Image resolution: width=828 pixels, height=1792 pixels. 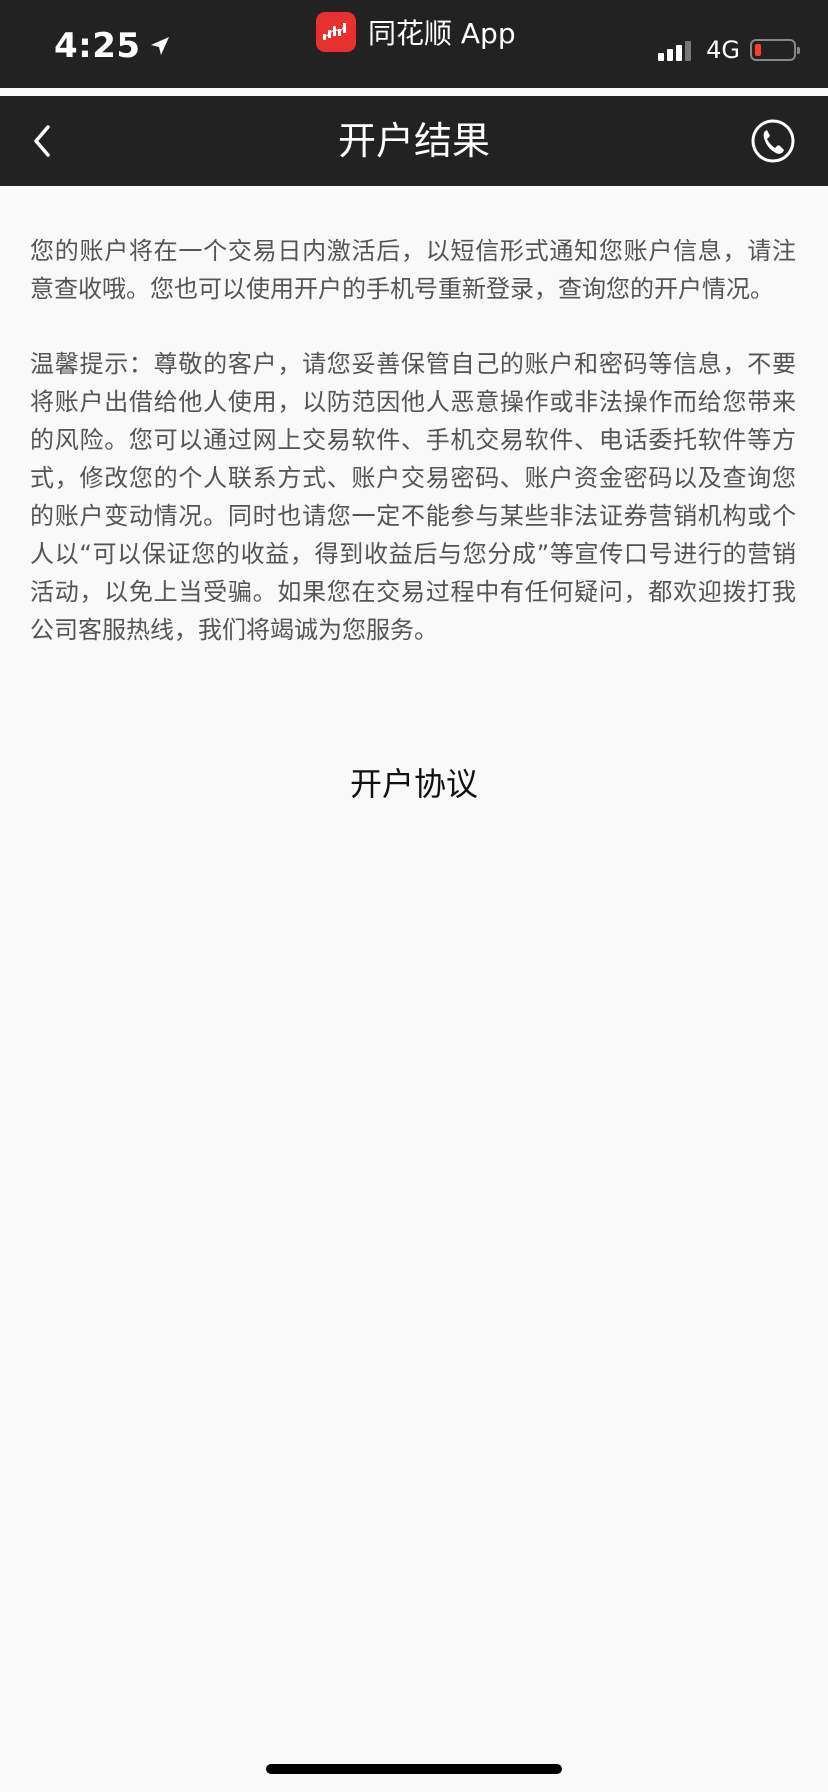 I want to click on status-time-text: 4:25, so click(x=97, y=46).